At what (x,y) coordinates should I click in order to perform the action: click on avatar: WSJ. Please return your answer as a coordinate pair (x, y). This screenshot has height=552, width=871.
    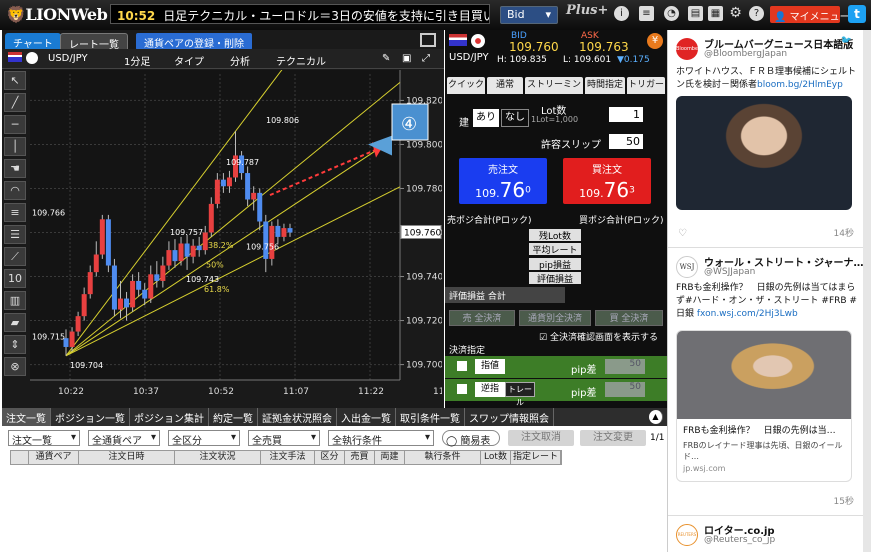
    Looking at the image, I should click on (687, 267).